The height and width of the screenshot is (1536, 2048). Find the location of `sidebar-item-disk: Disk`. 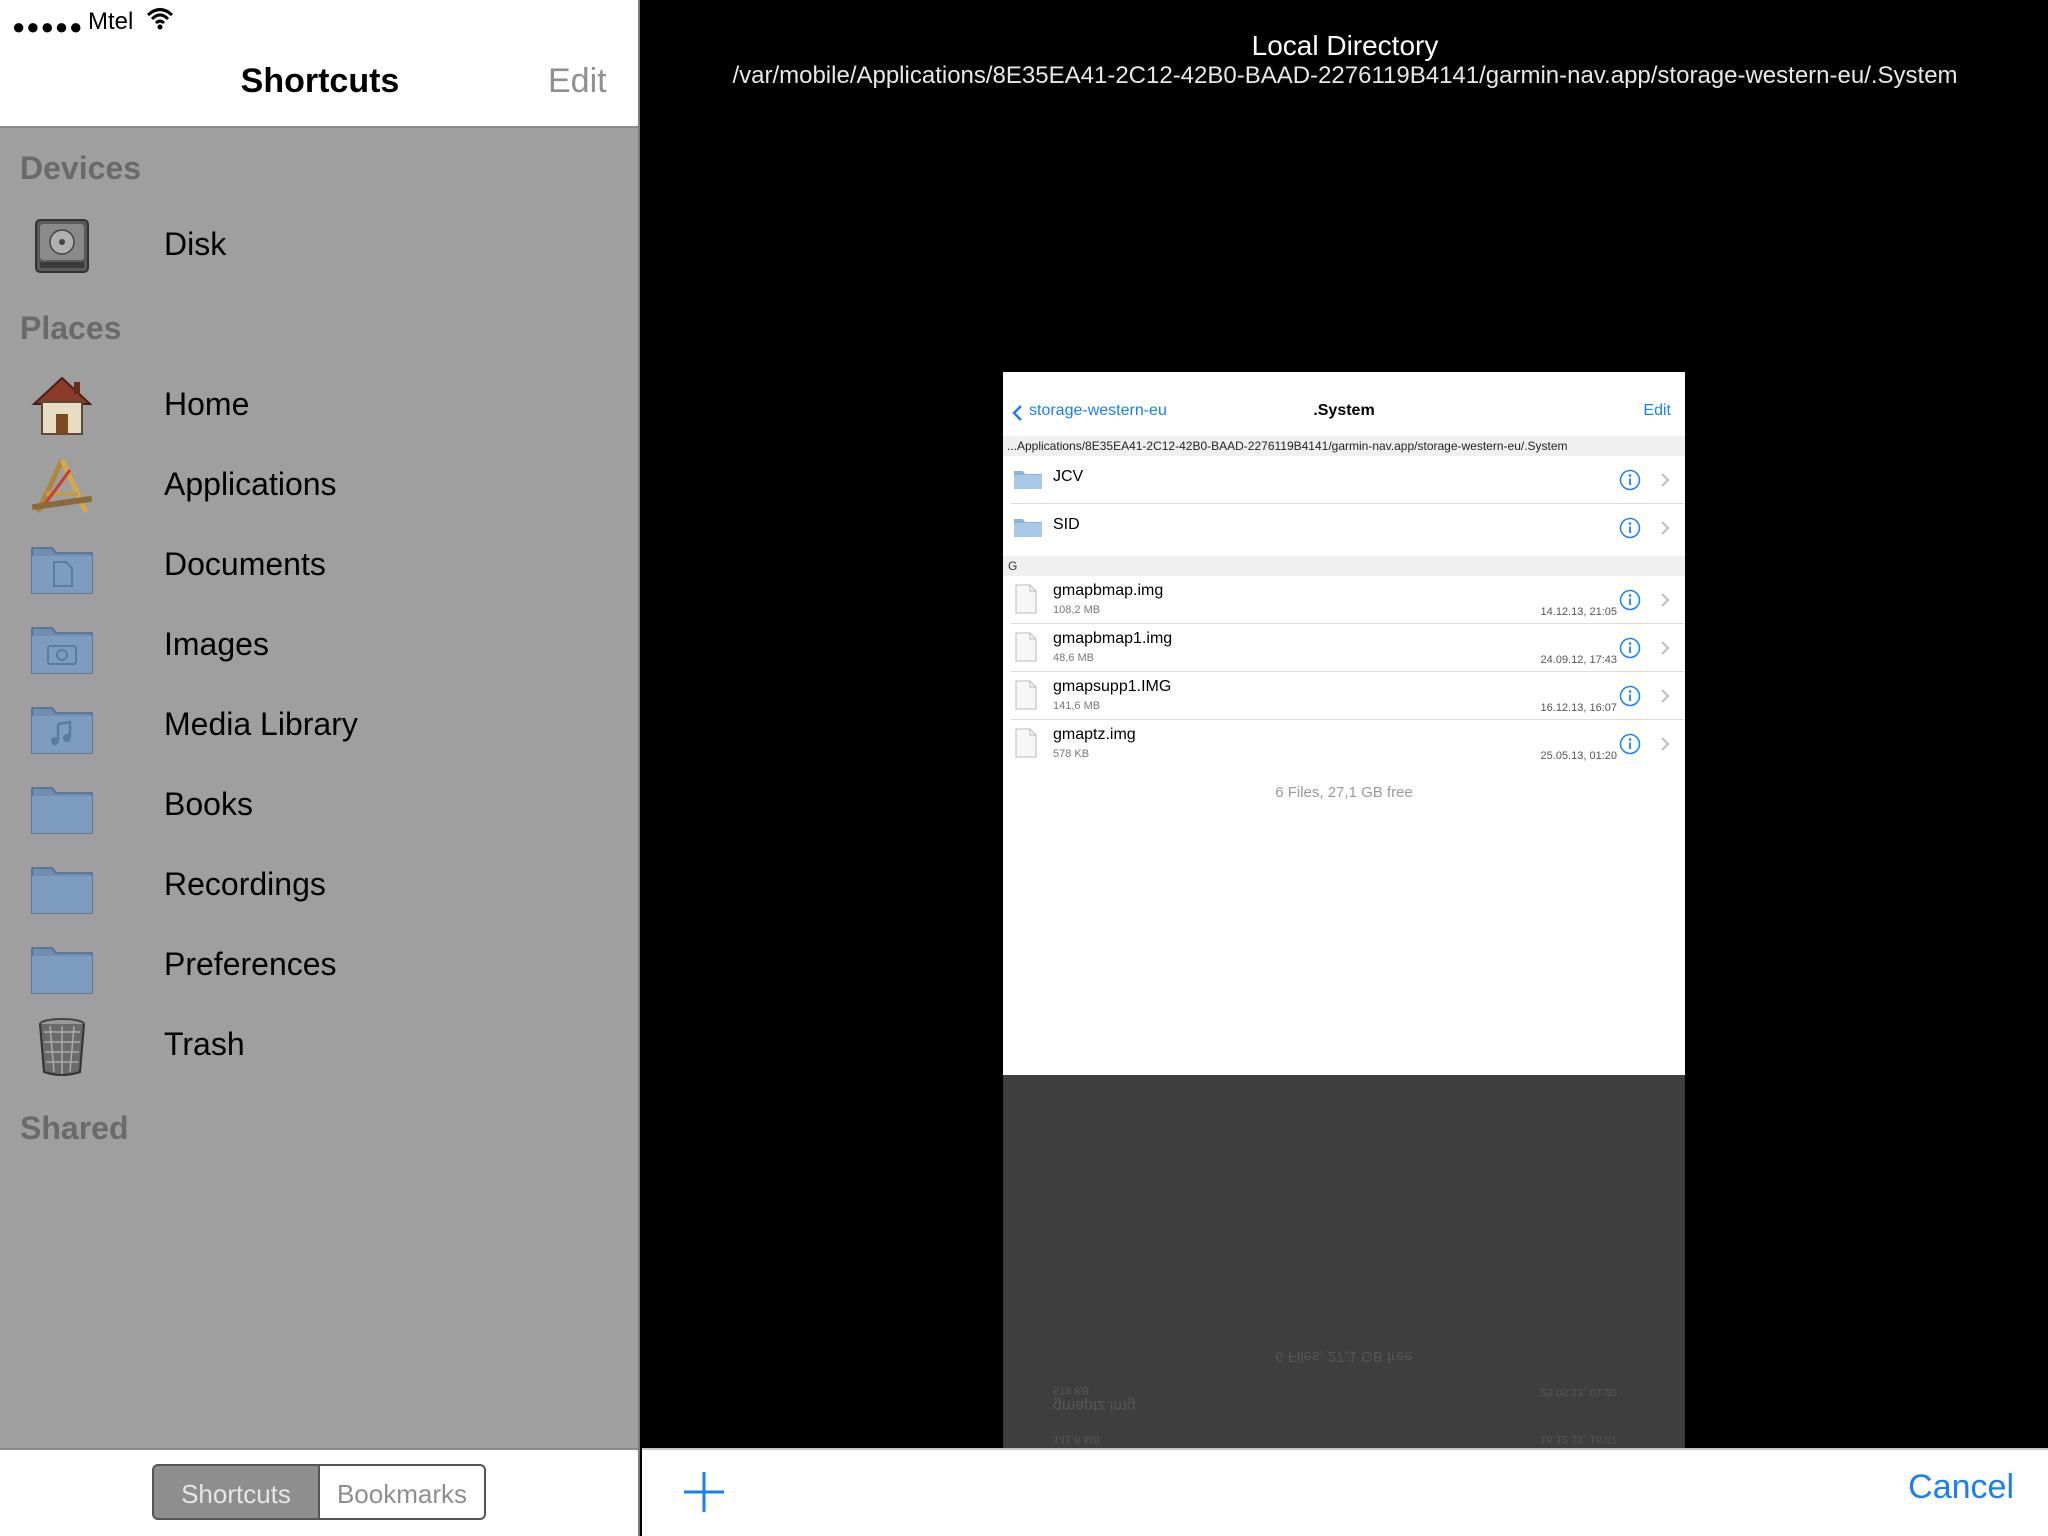

sidebar-item-disk: Disk is located at coordinates (319, 246).